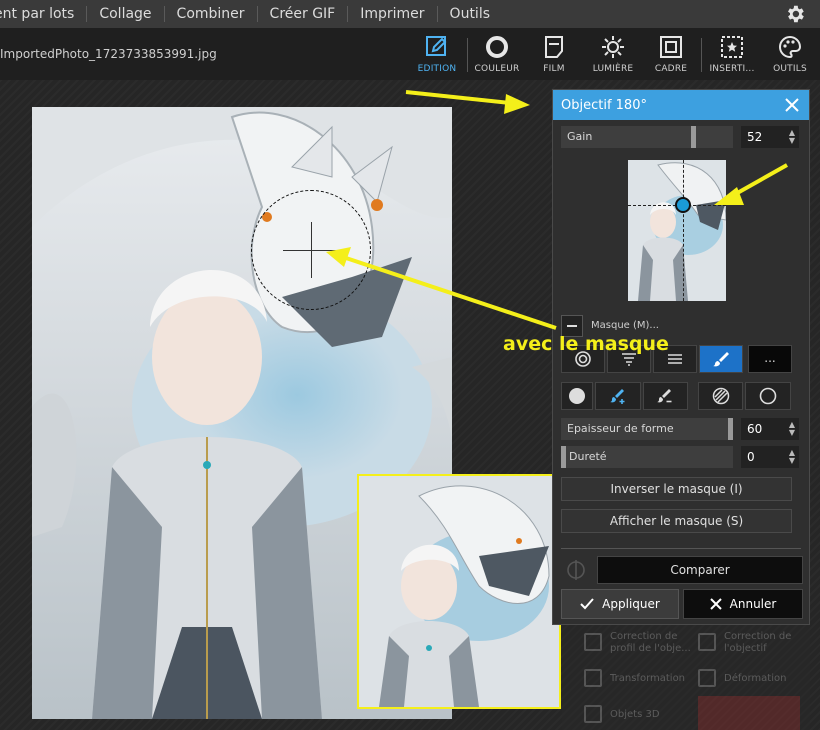 This screenshot has width=820, height=730. I want to click on gear-icon, so click(795, 14).